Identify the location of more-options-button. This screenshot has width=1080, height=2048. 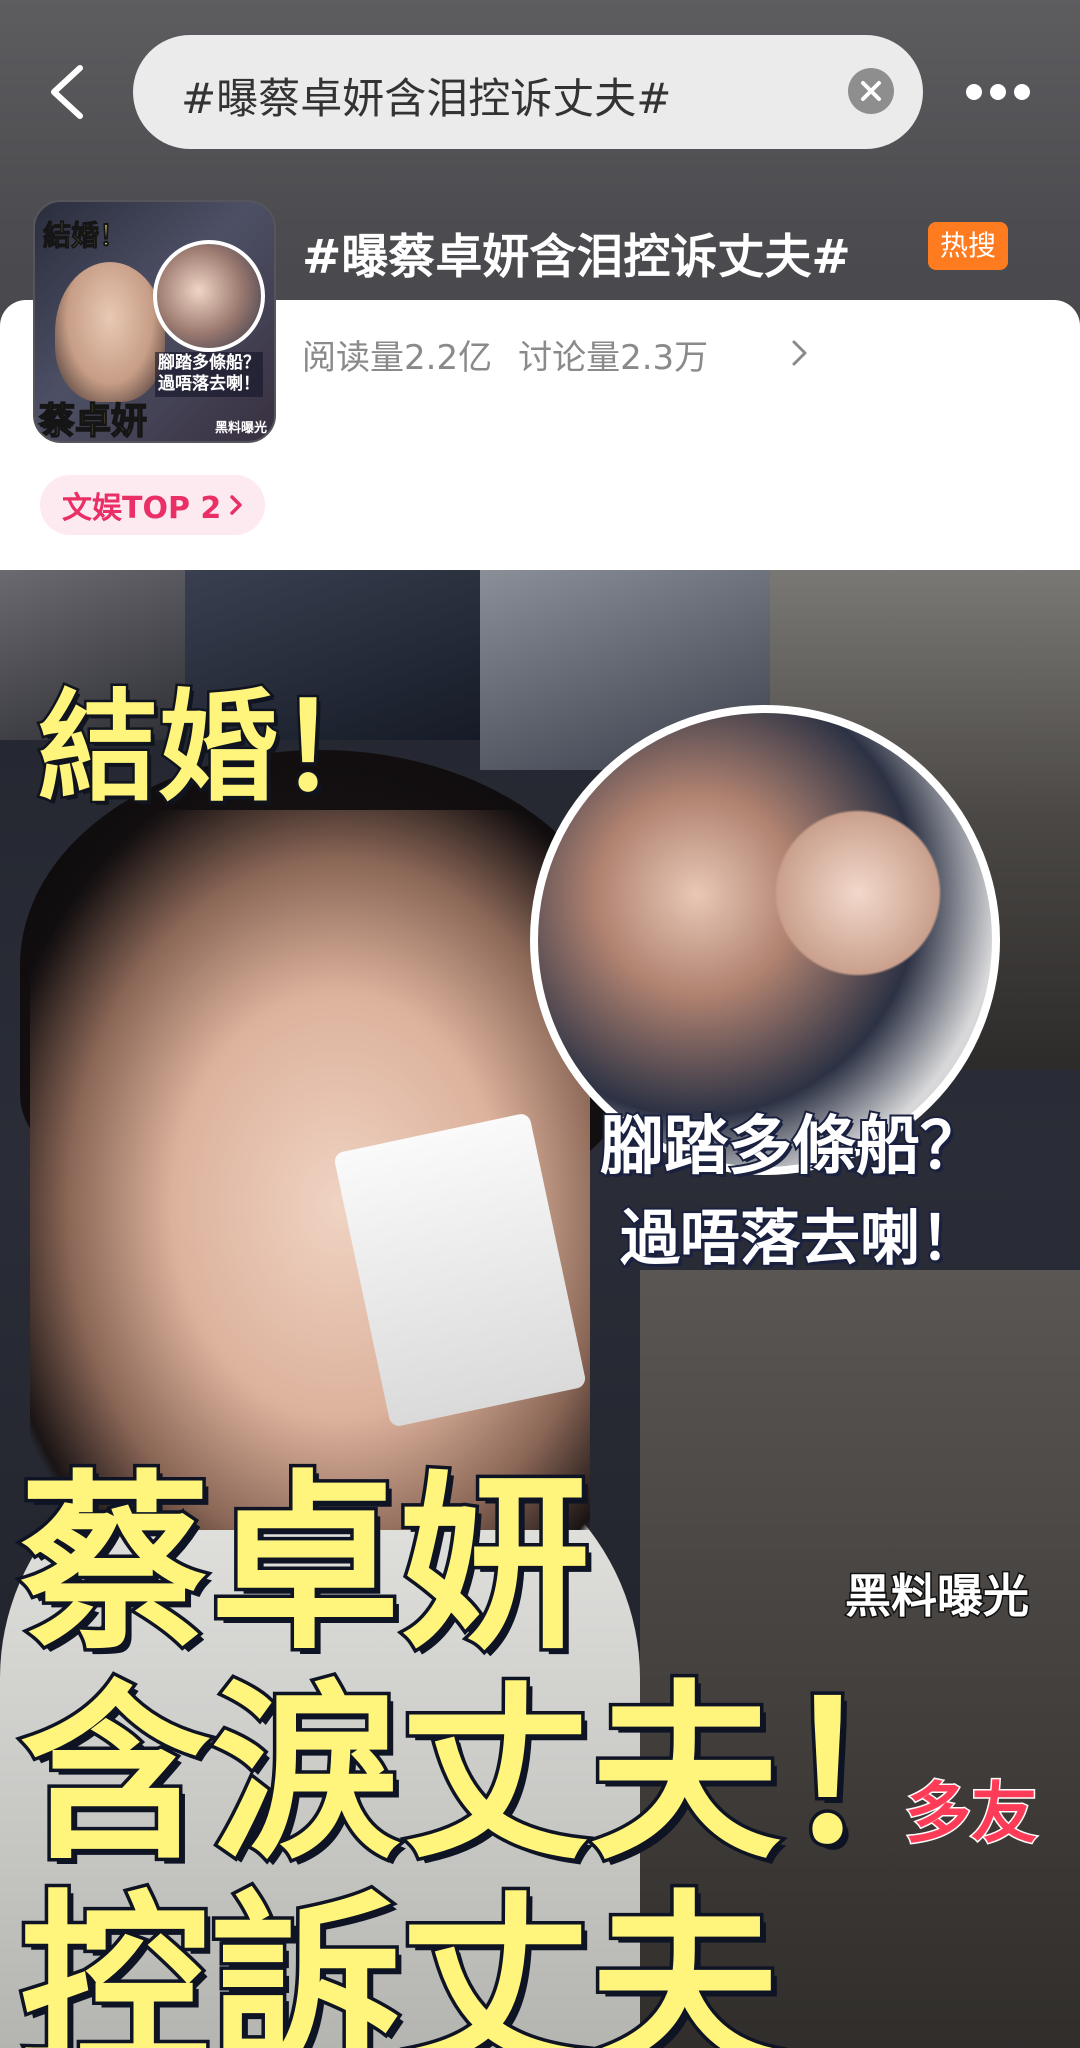
(998, 92).